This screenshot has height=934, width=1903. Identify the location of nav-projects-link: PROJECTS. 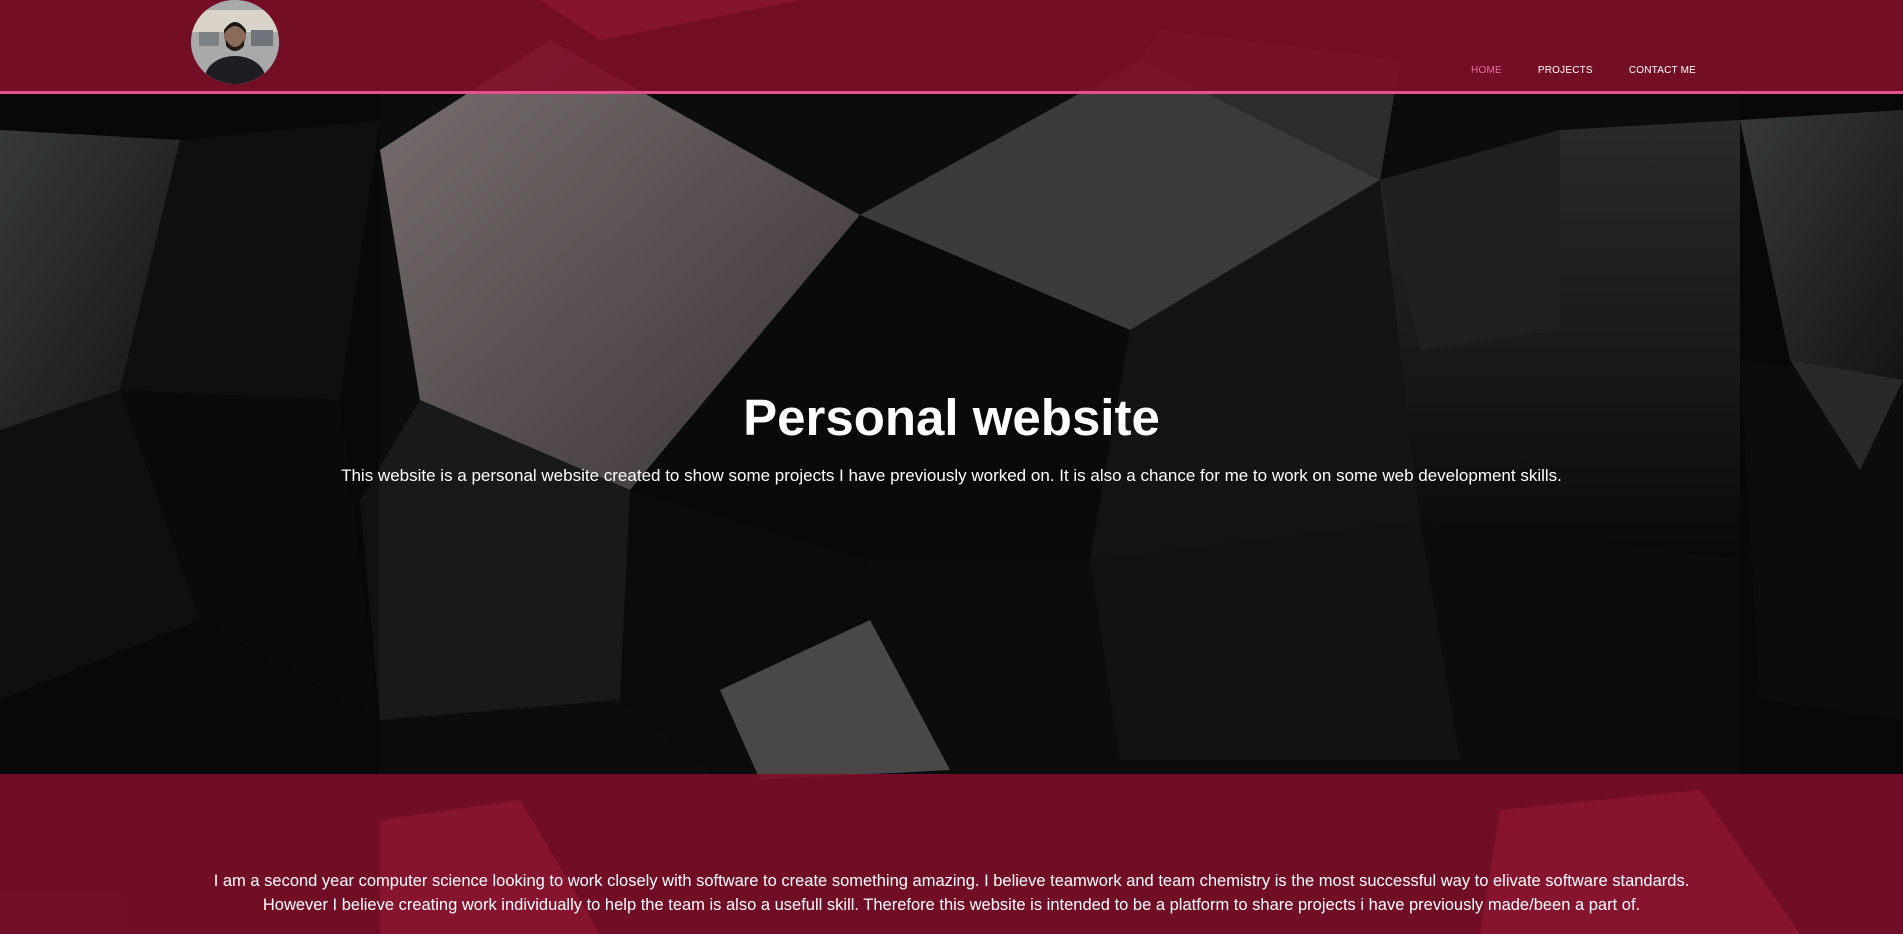
(1565, 70).